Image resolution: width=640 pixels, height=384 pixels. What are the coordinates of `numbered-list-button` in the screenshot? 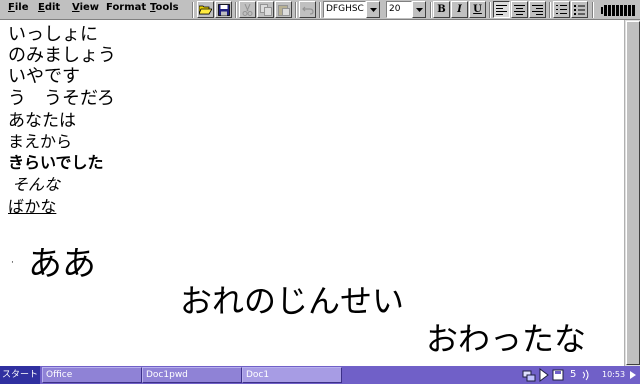 It's located at (561, 9).